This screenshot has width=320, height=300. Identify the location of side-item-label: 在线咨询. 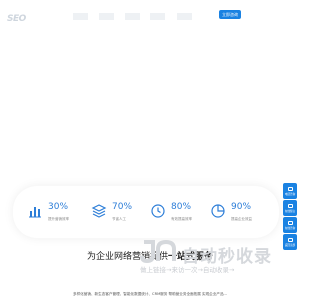
(290, 228).